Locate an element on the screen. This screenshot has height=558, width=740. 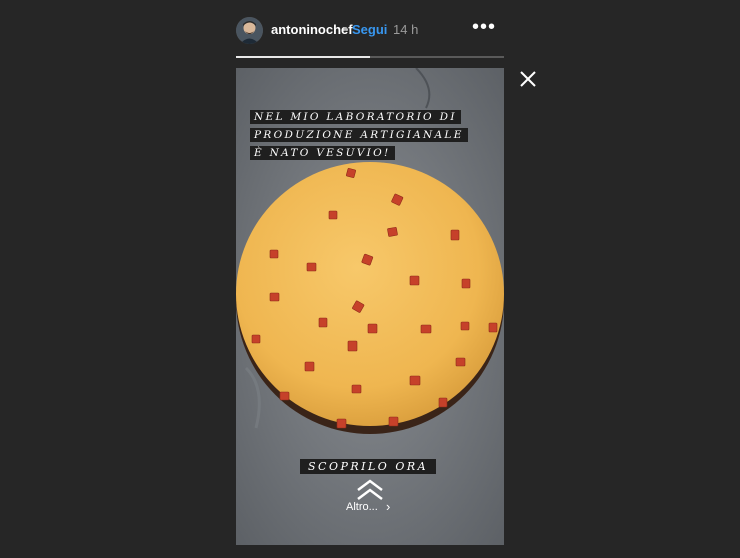
story-progress-fill is located at coordinates (303, 57).